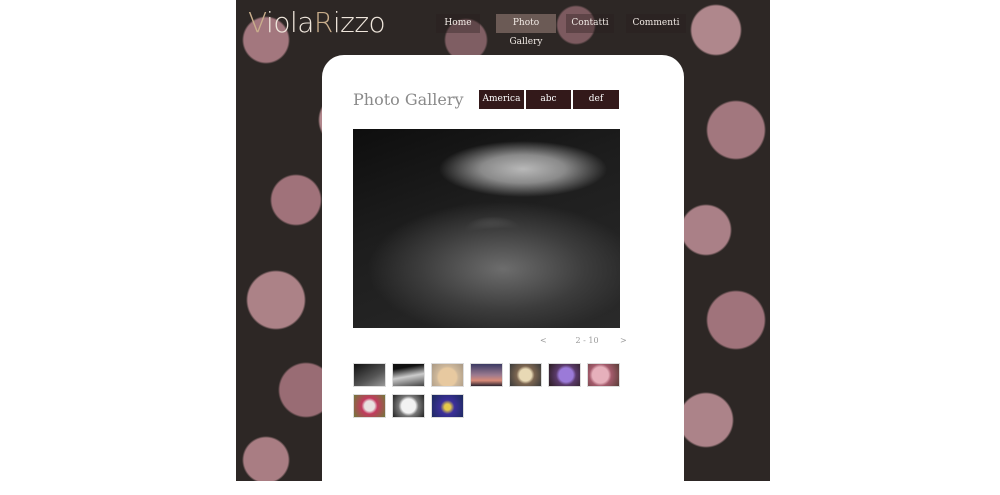 This screenshot has width=1000, height=495. I want to click on pager-count: 2 - 10, so click(587, 340).